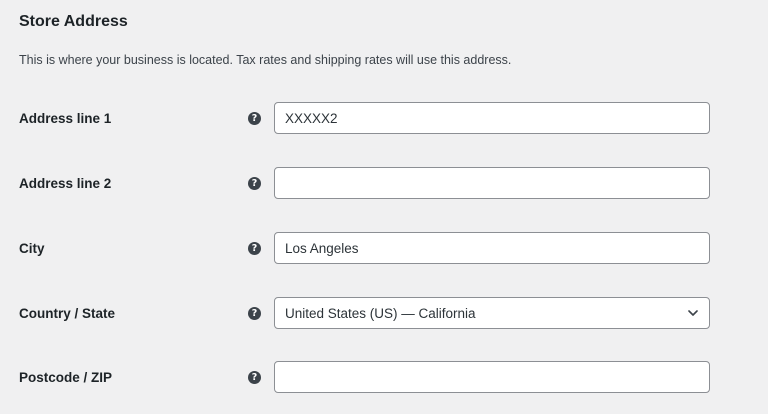  What do you see at coordinates (693, 313) in the screenshot?
I see `chevron-down-icon` at bounding box center [693, 313].